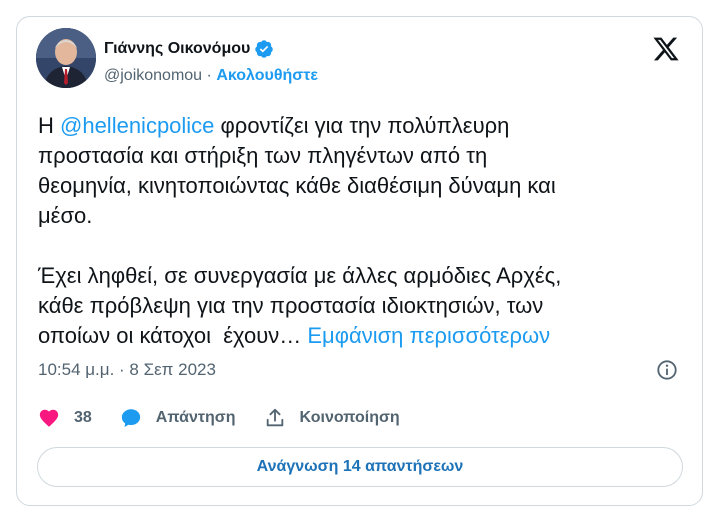  I want to click on author-name: Γιάννης Οικονόμου, so click(177, 49).